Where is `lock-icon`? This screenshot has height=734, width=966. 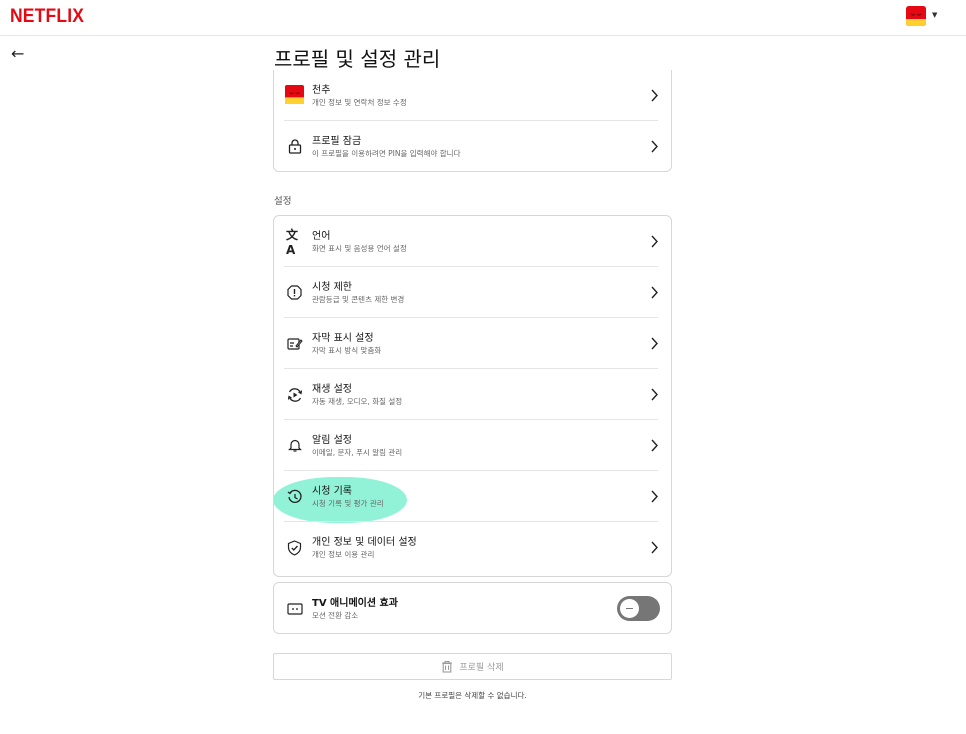 lock-icon is located at coordinates (294, 146).